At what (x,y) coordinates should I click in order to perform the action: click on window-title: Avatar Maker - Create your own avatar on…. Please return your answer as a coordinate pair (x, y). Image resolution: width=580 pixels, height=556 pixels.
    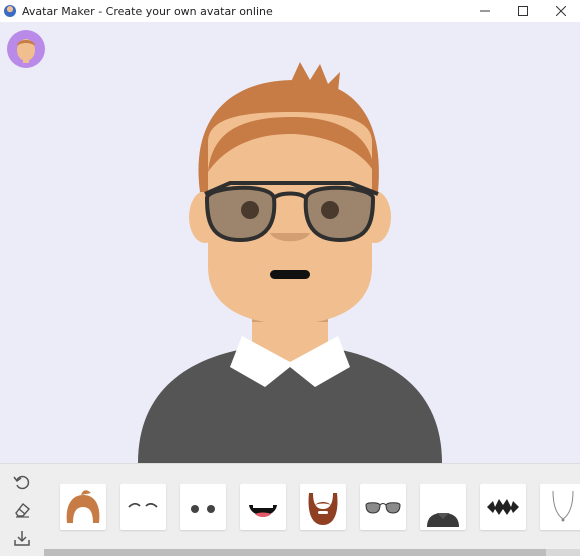
    Looking at the image, I should click on (147, 11).